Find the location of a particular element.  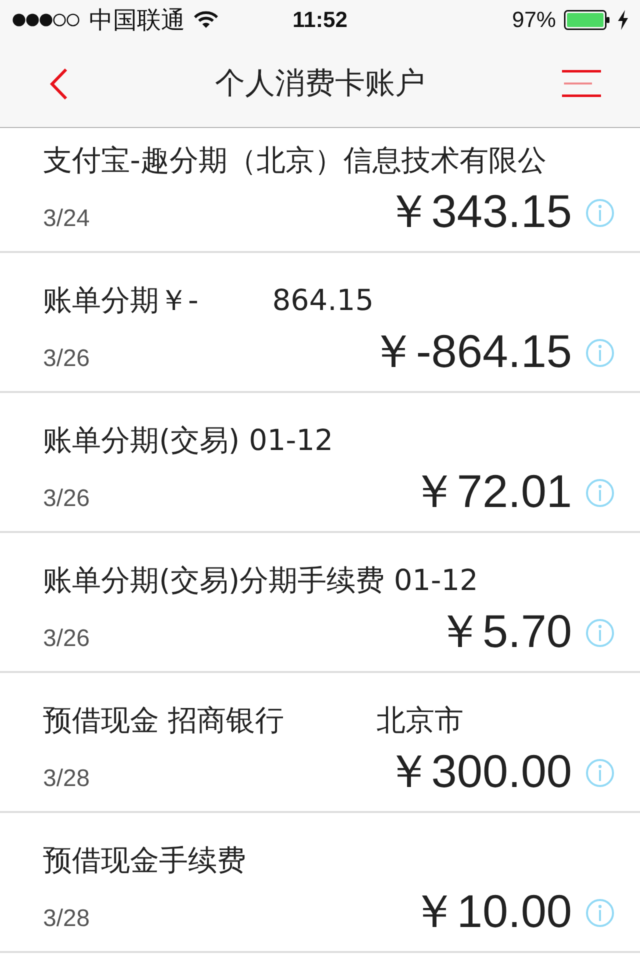

transaction-title: 支付宝-趣分期（北京）信息技术有限公 is located at coordinates (294, 160).